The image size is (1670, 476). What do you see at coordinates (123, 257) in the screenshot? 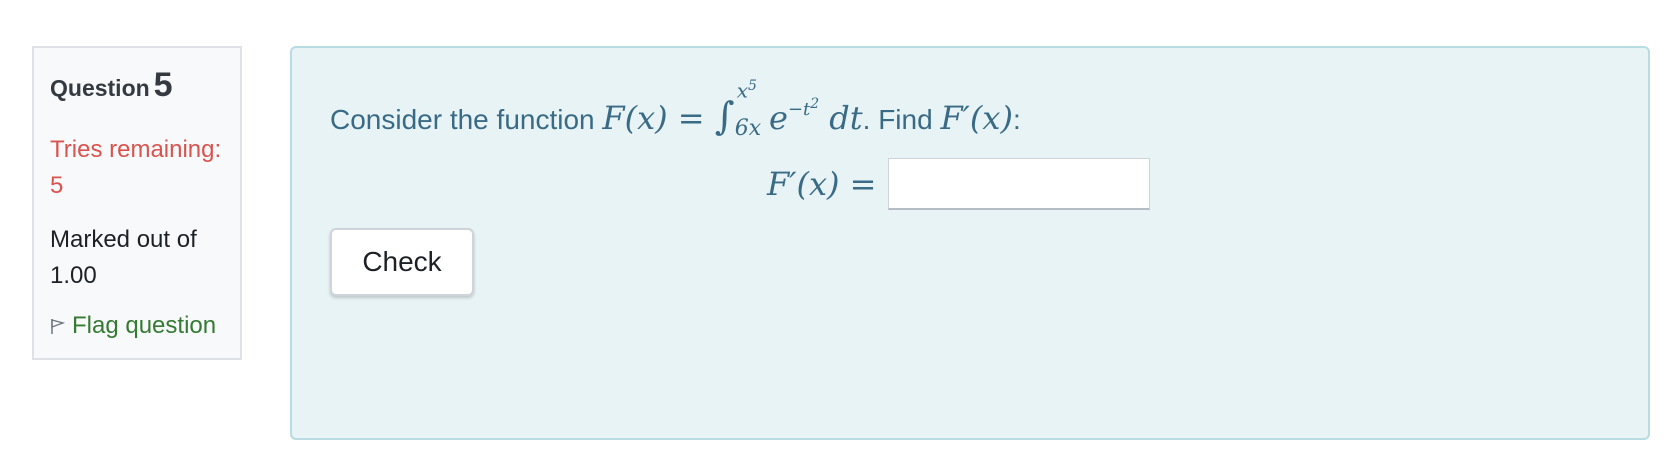
I see `marked-out-of: Marked out of 1.00` at bounding box center [123, 257].